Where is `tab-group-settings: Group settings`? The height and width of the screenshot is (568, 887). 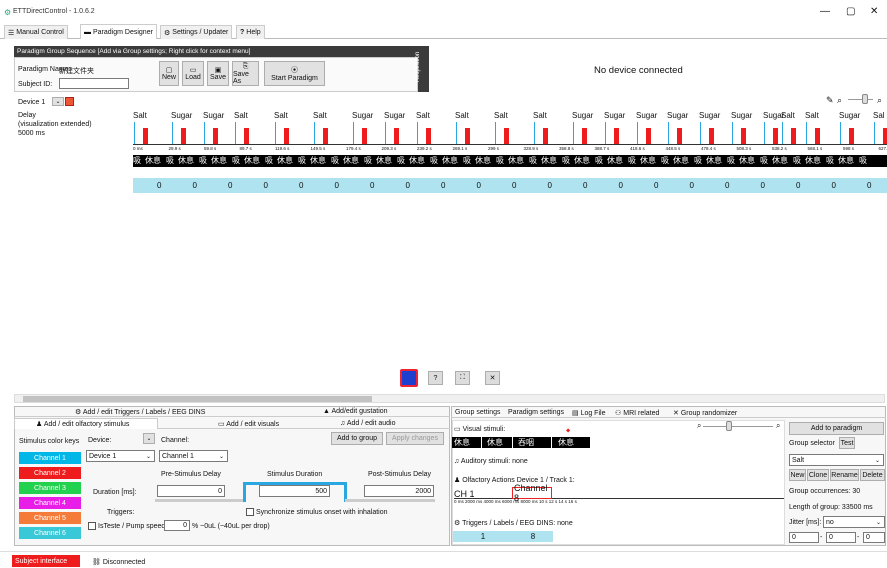 tab-group-settings: Group settings is located at coordinates (478, 412).